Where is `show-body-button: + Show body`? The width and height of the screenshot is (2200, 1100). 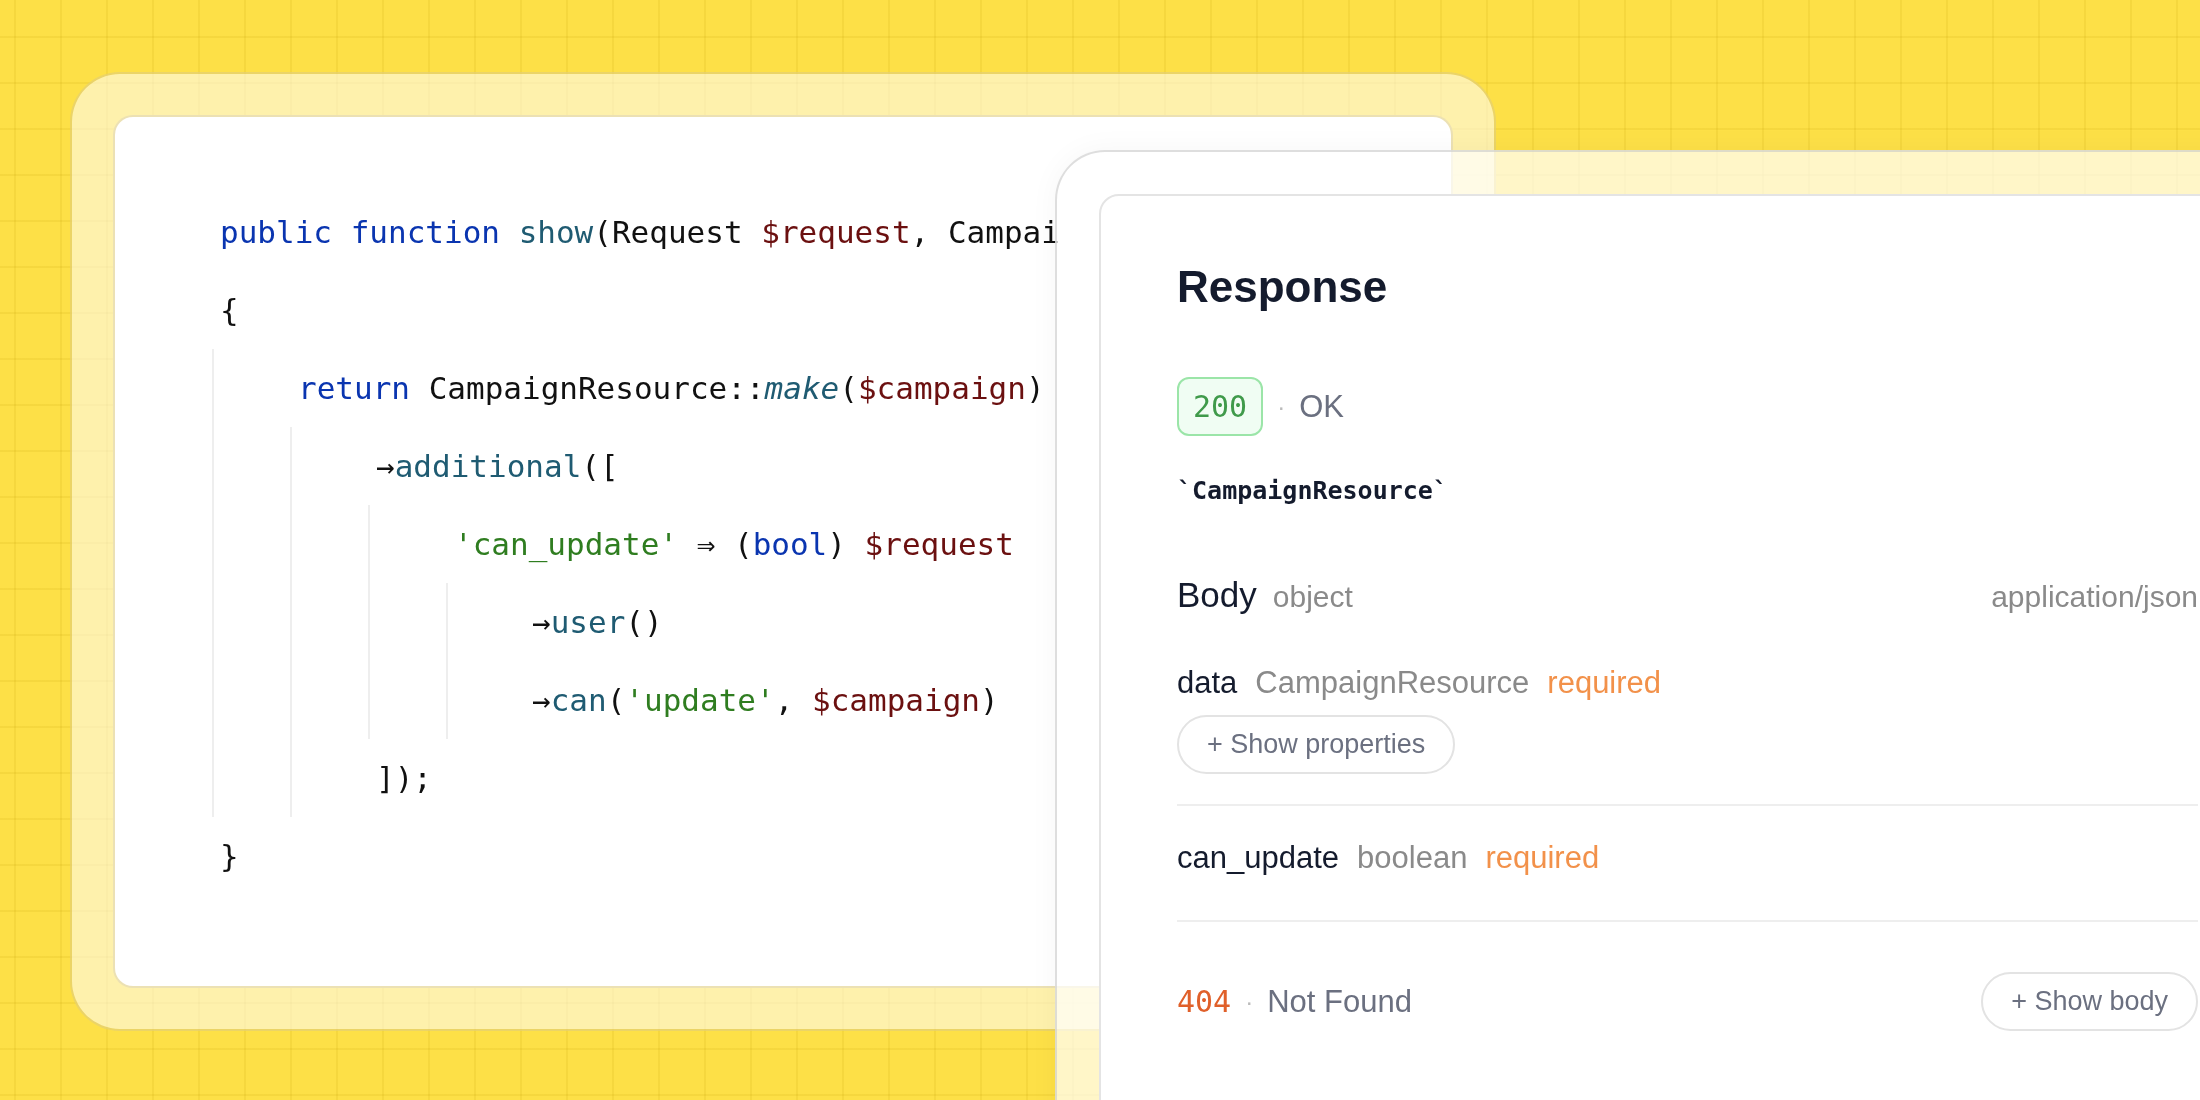 show-body-button: + Show body is located at coordinates (2089, 1001).